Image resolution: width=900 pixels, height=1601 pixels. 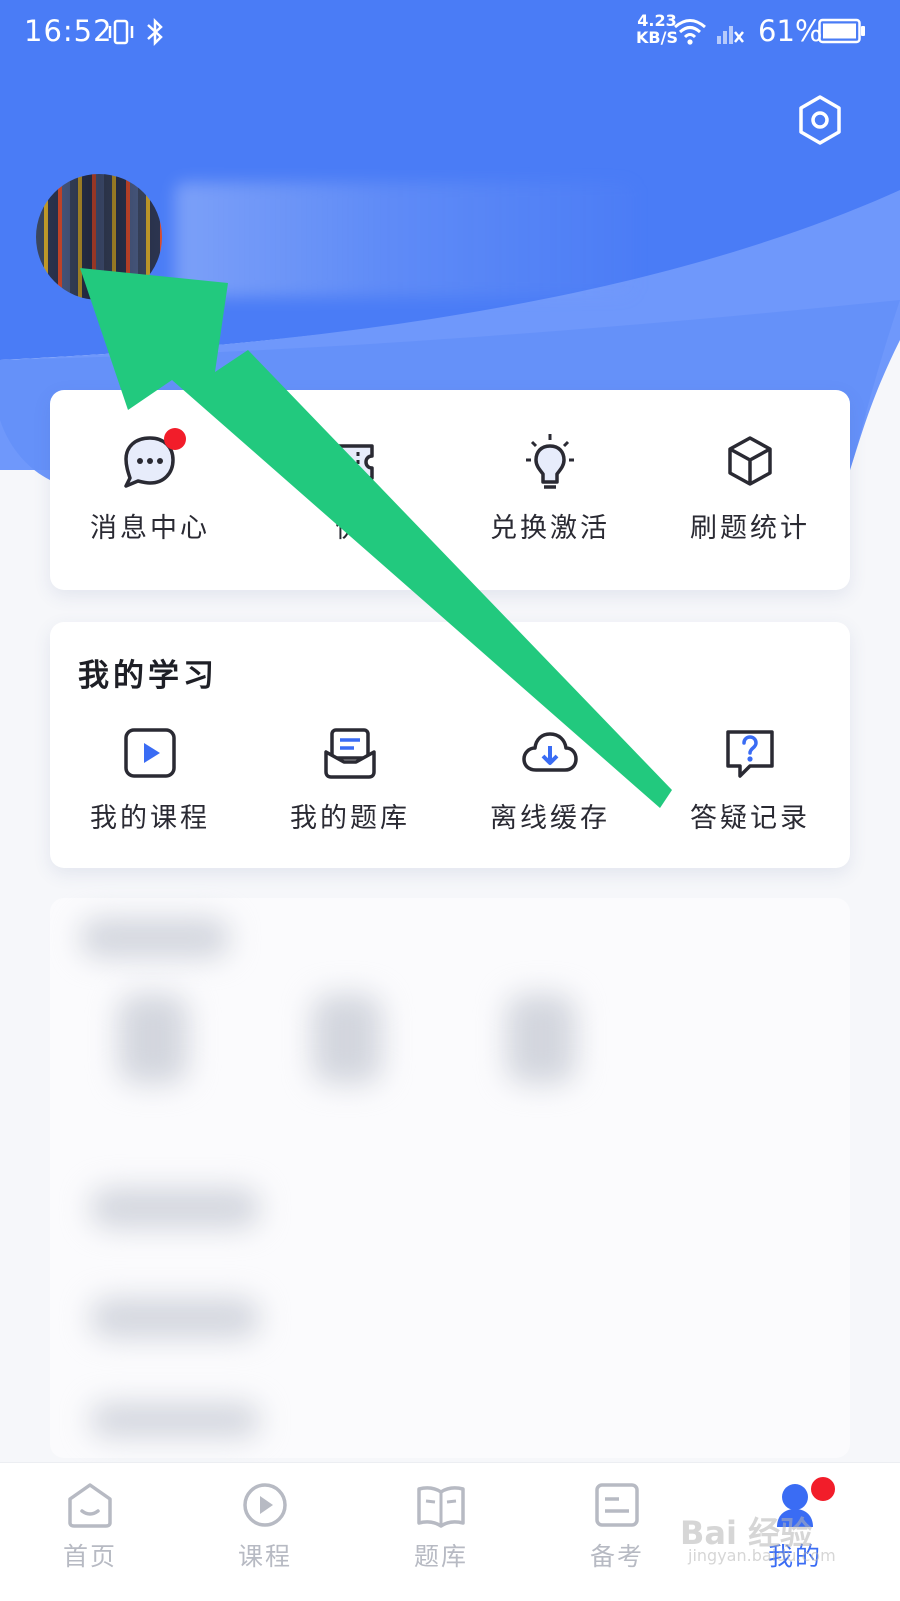 I want to click on my-courses-button: 我的课程, so click(x=150, y=780).